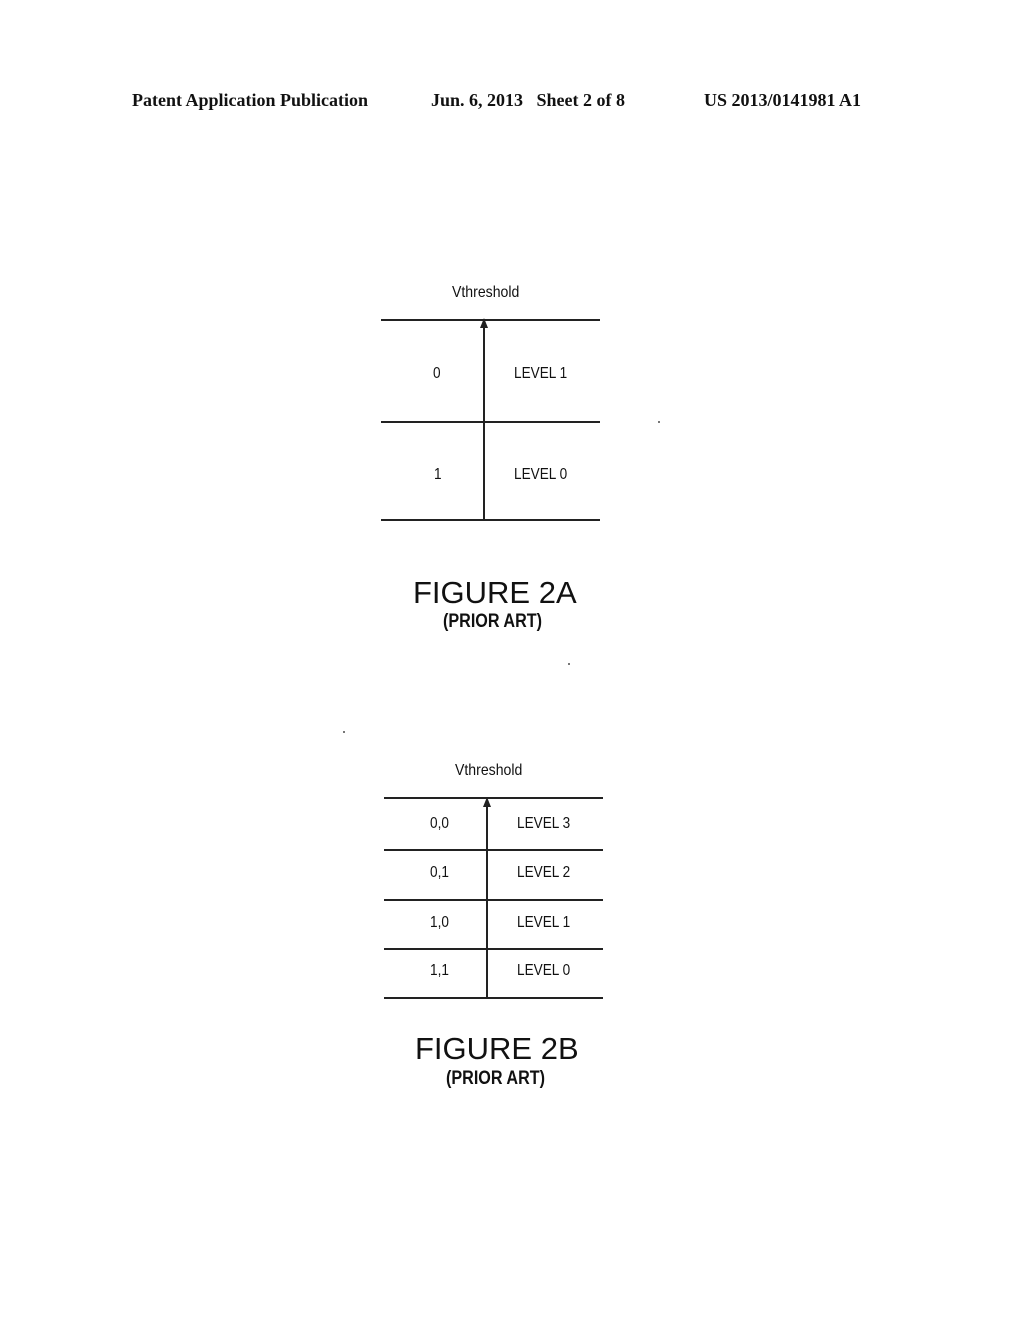  What do you see at coordinates (783, 100) in the screenshot?
I see `patent-number: US 2013/0141981 A1` at bounding box center [783, 100].